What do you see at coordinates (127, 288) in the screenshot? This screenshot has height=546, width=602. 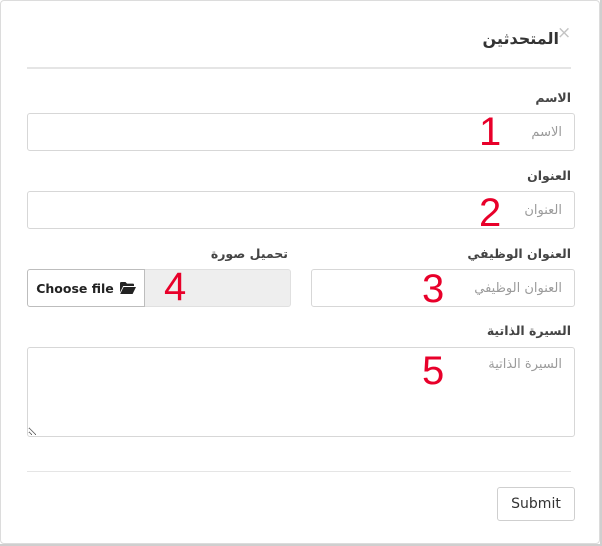 I see `folder-open-icon` at bounding box center [127, 288].